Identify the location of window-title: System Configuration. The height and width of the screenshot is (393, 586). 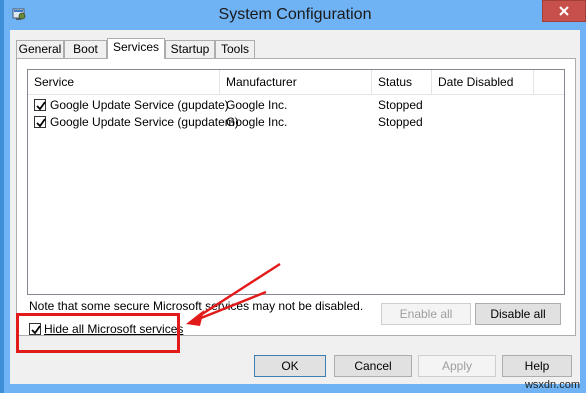
(295, 14).